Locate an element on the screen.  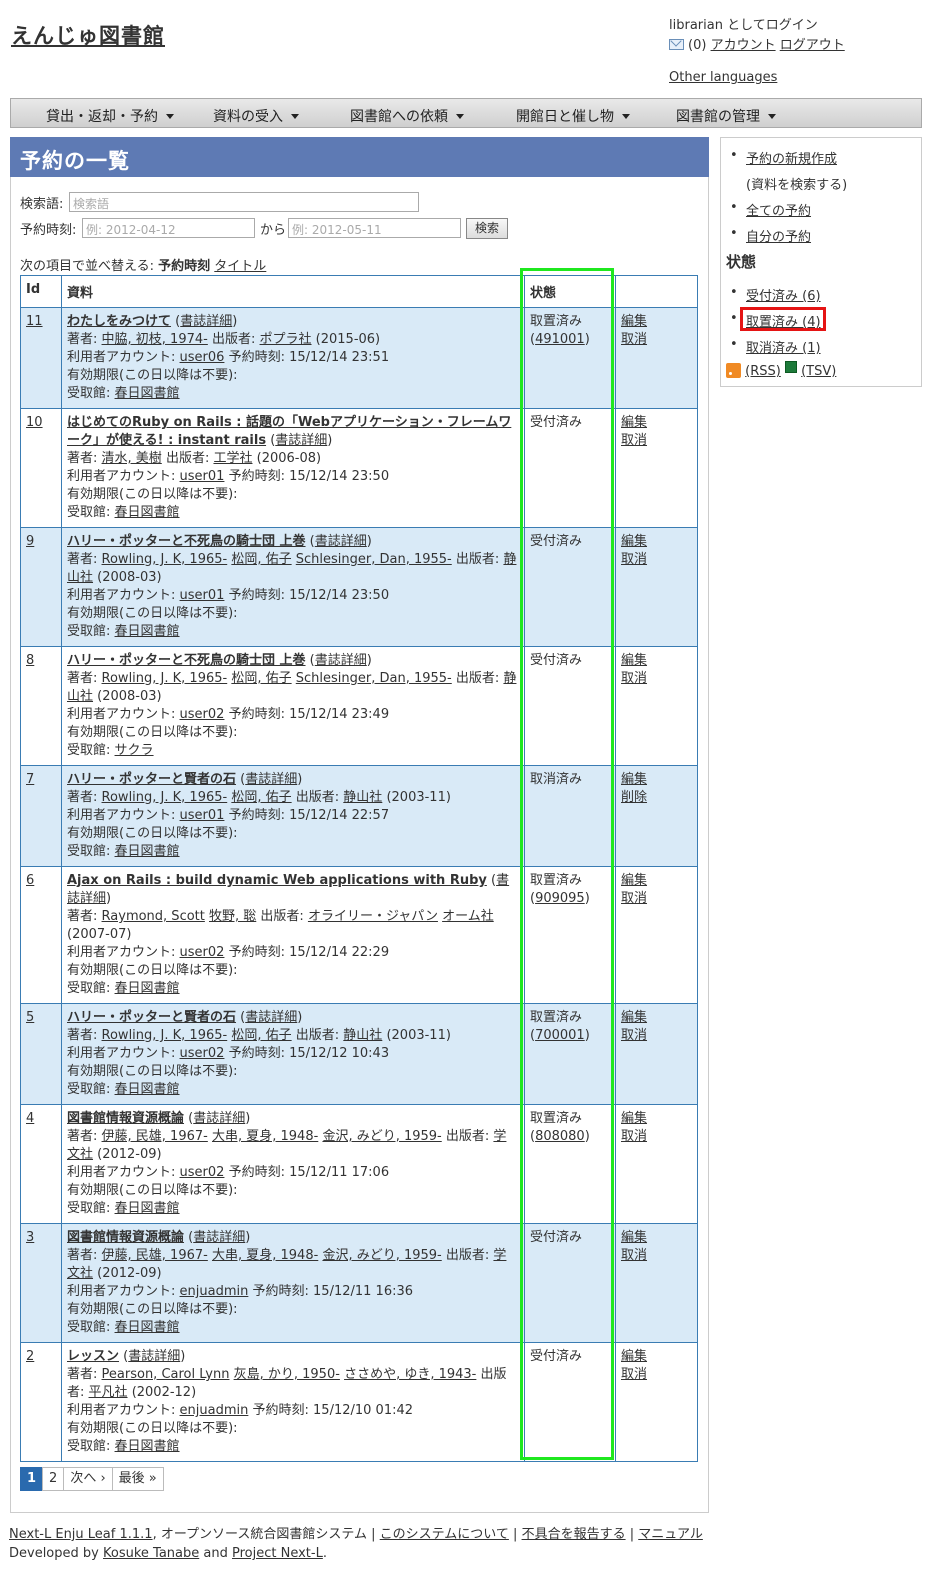
other-languages-link: Other languages is located at coordinates (723, 77).